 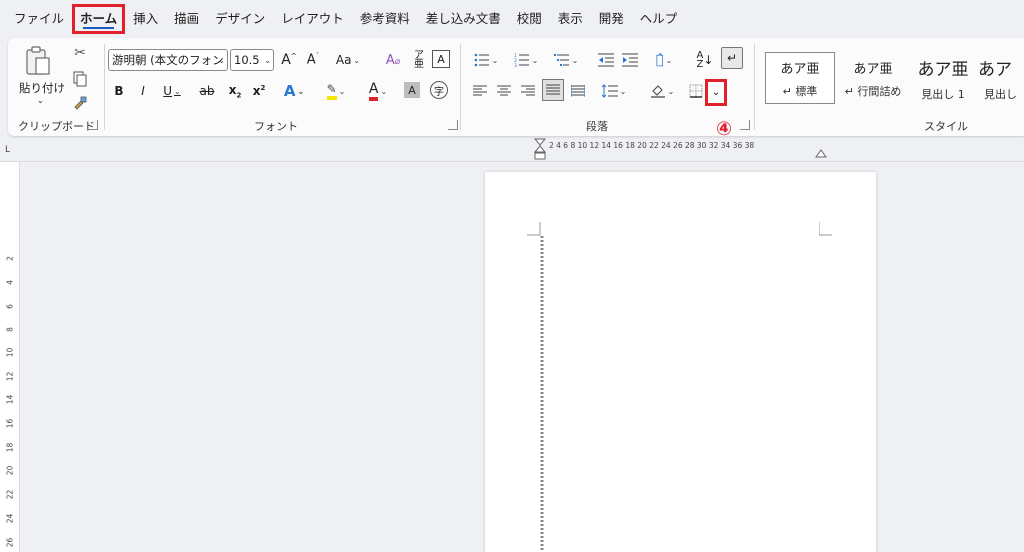 What do you see at coordinates (80, 79) in the screenshot?
I see `copy-button` at bounding box center [80, 79].